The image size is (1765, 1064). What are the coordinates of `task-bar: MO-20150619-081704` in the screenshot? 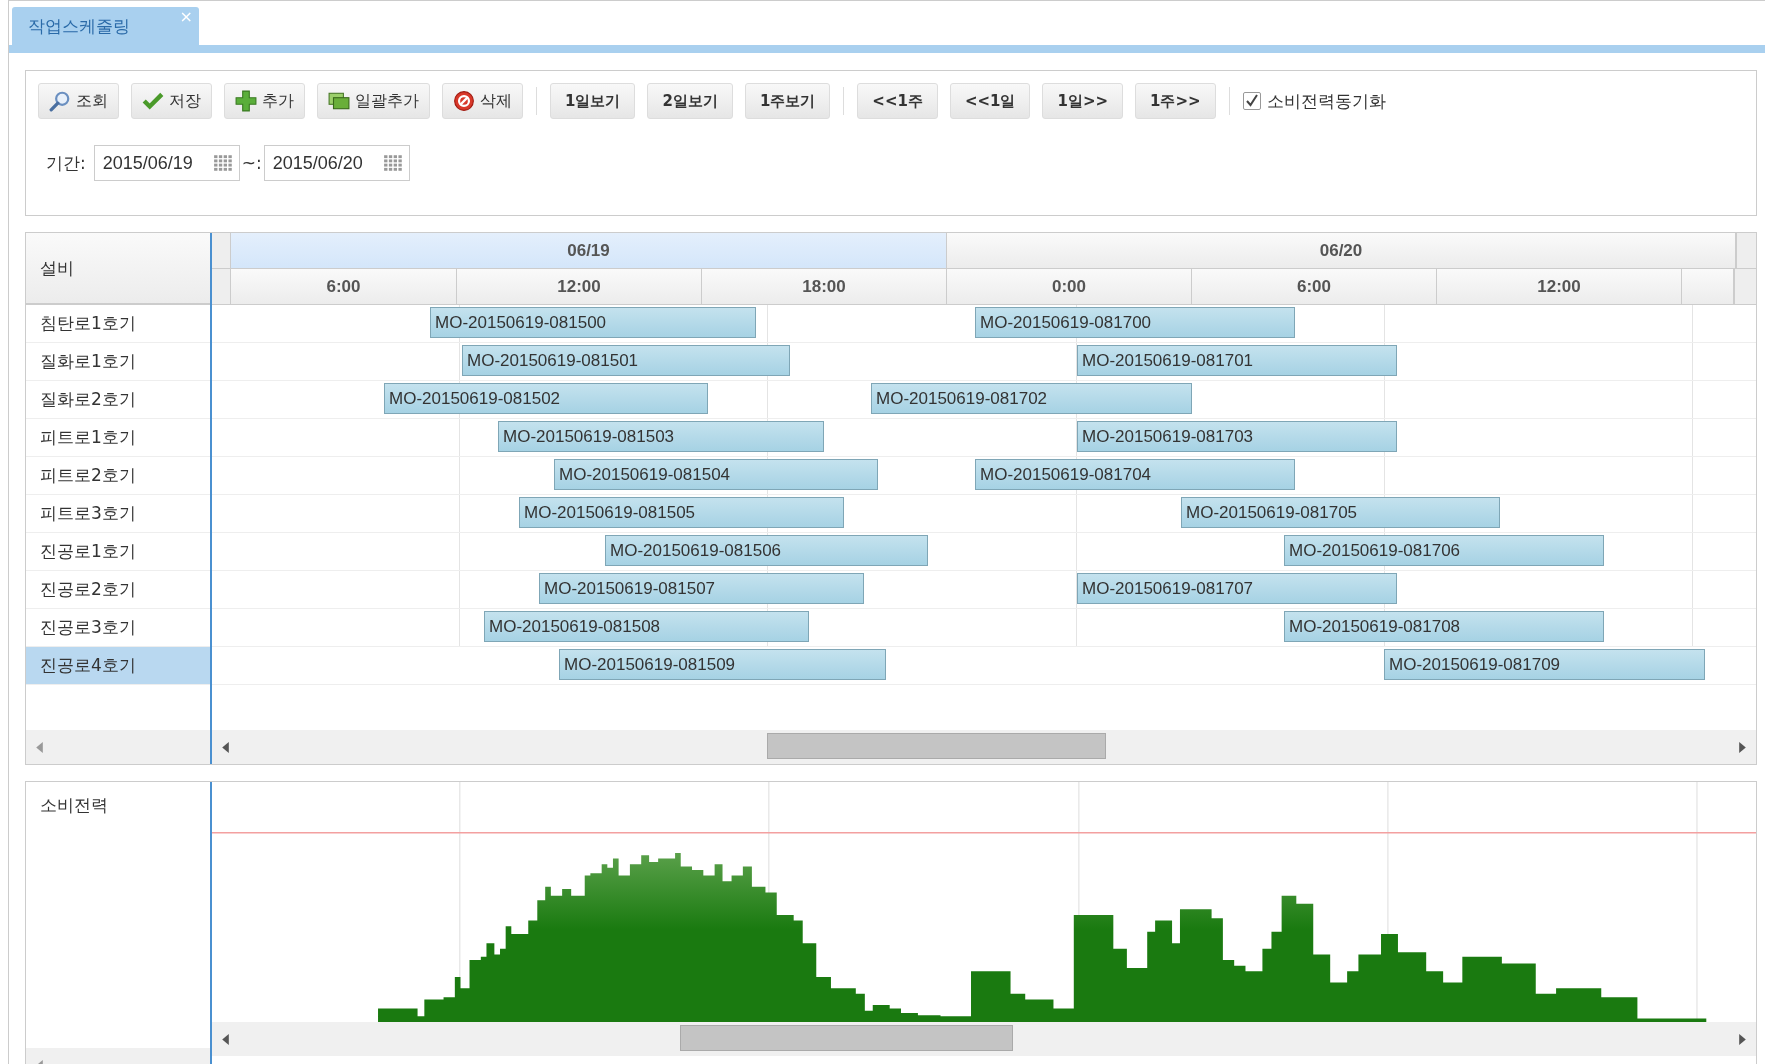 It's located at (1135, 474).